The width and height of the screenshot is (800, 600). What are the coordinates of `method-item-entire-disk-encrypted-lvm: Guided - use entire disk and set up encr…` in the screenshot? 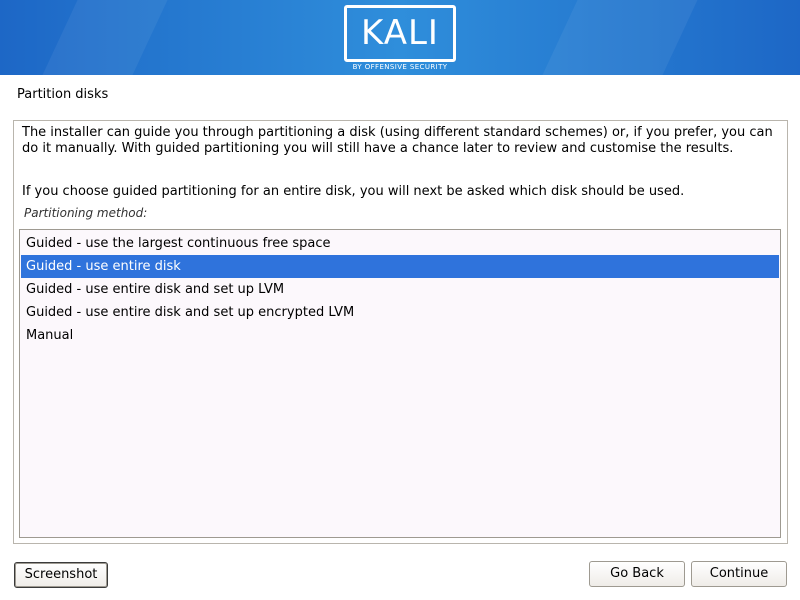 It's located at (400, 312).